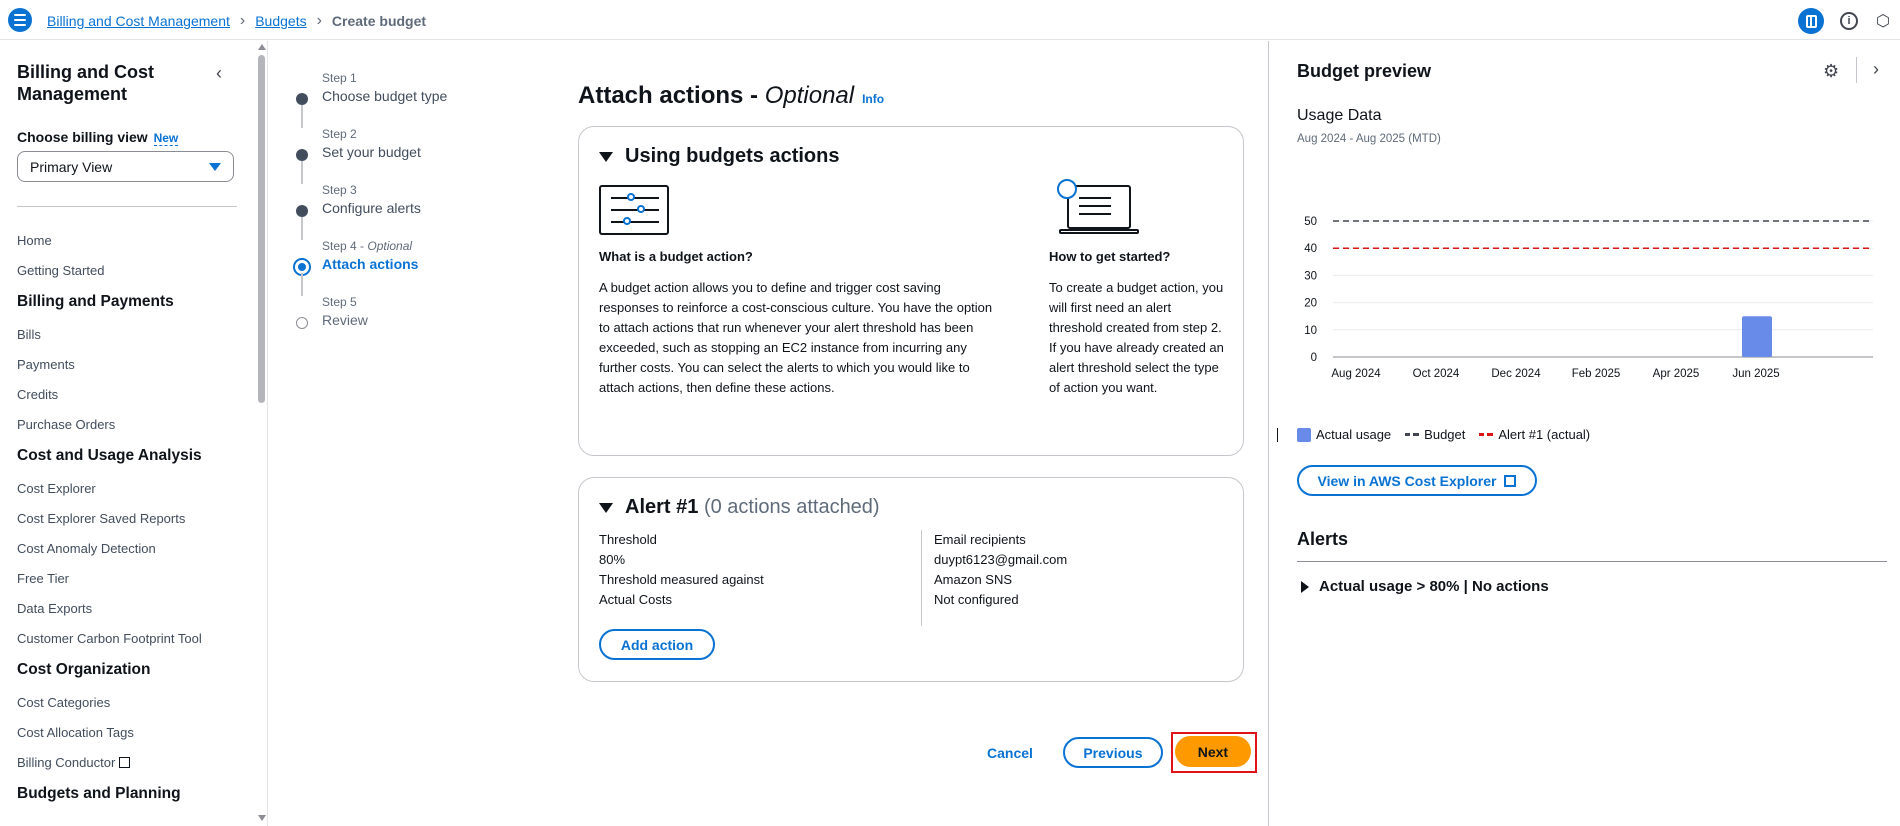 The height and width of the screenshot is (826, 1900). Describe the element at coordinates (132, 556) in the screenshot. I see `nav-link: Cost Anomaly Detection` at that location.